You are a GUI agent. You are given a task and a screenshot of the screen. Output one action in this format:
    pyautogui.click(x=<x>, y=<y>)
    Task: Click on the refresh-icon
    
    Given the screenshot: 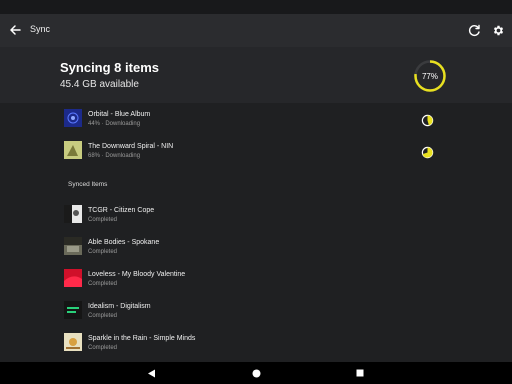 What is the action you would take?
    pyautogui.click(x=474, y=30)
    